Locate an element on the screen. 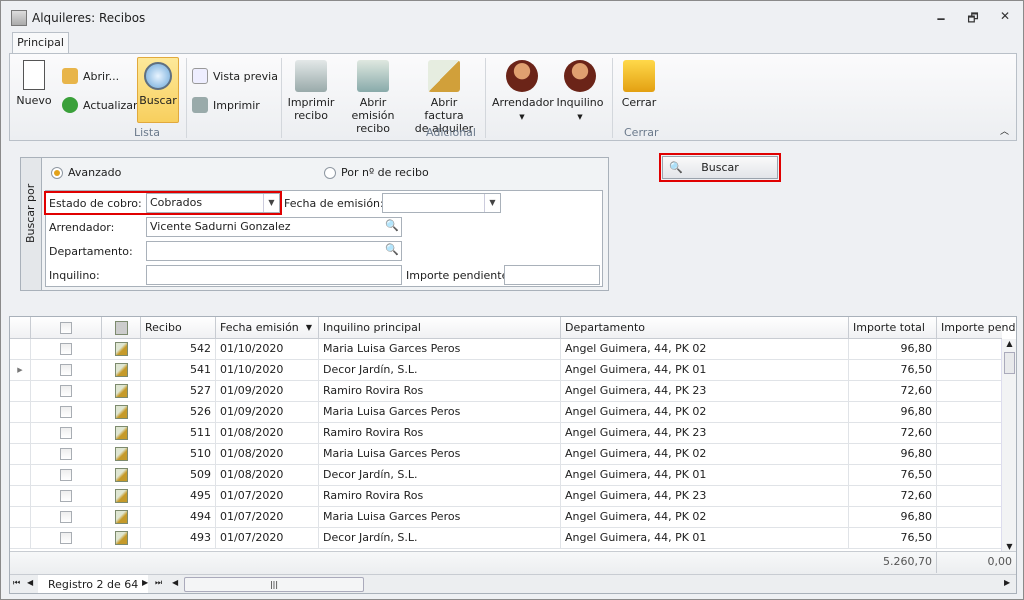 This screenshot has height=600, width=1024. nuevo-button: Nuevo is located at coordinates (34, 83).